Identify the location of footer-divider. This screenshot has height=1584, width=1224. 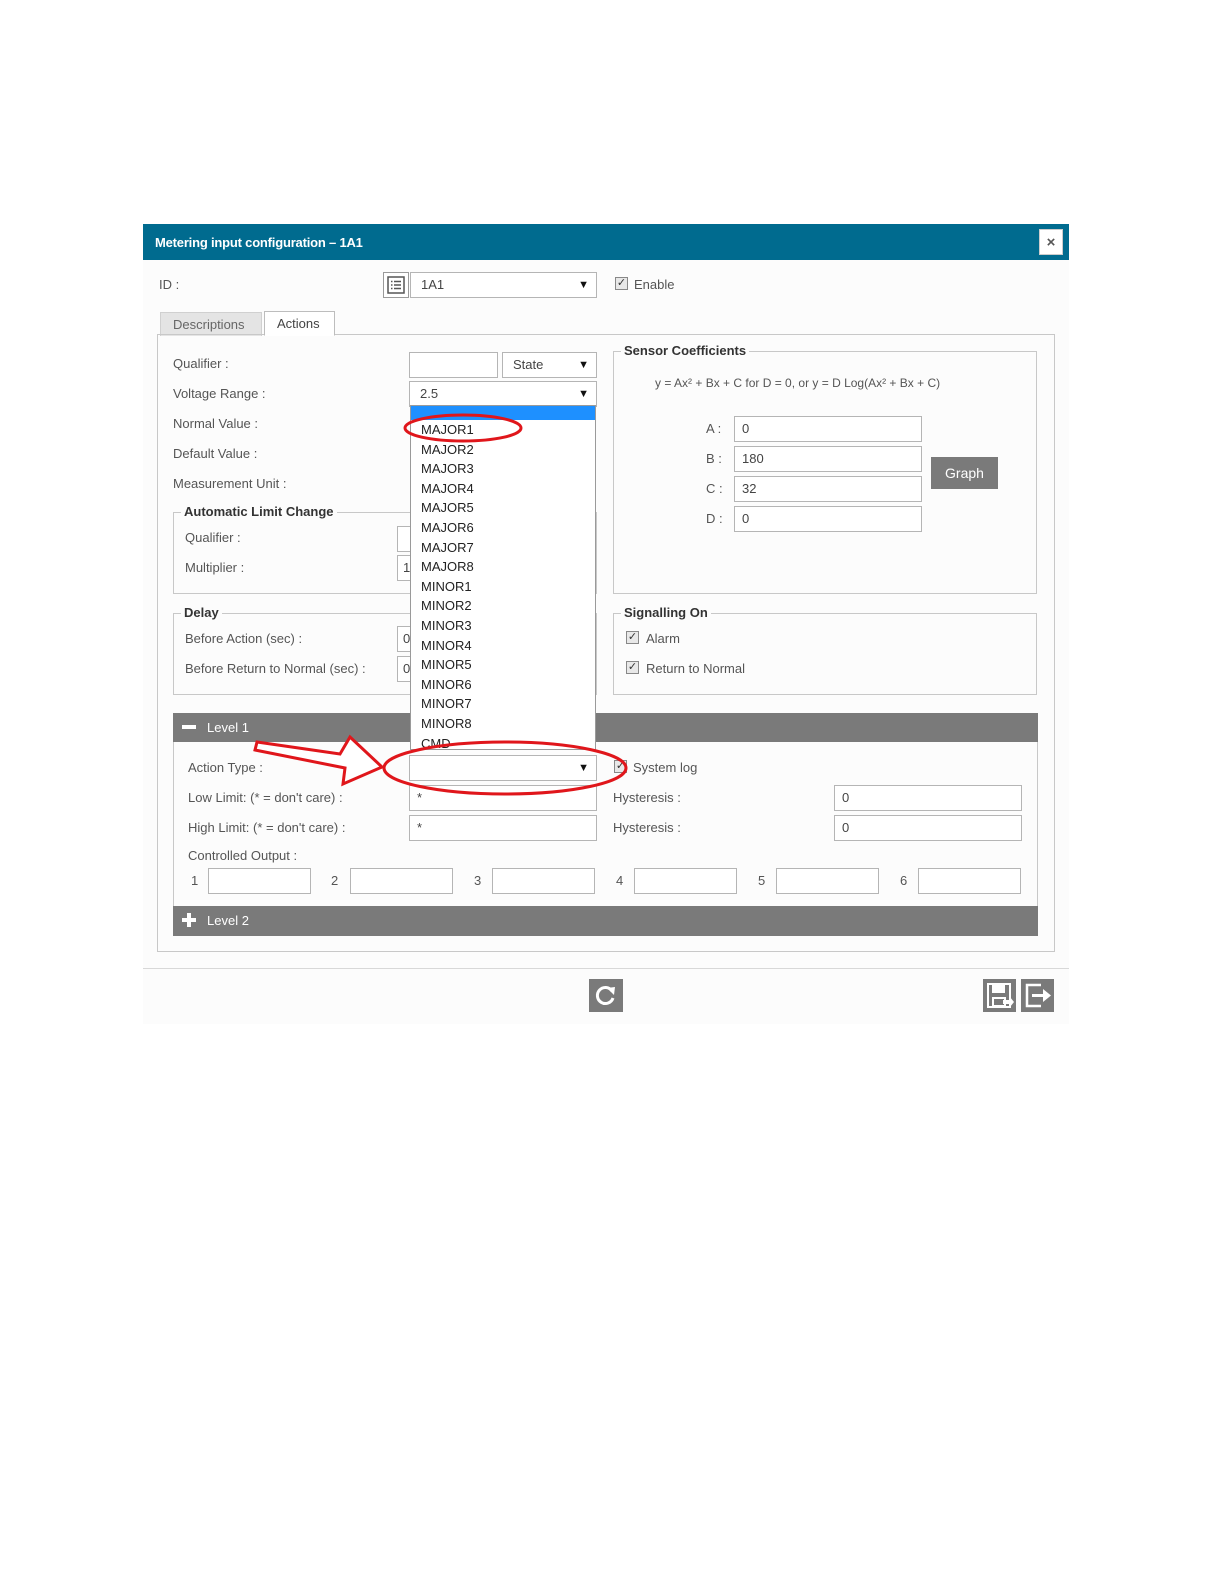
(606, 968).